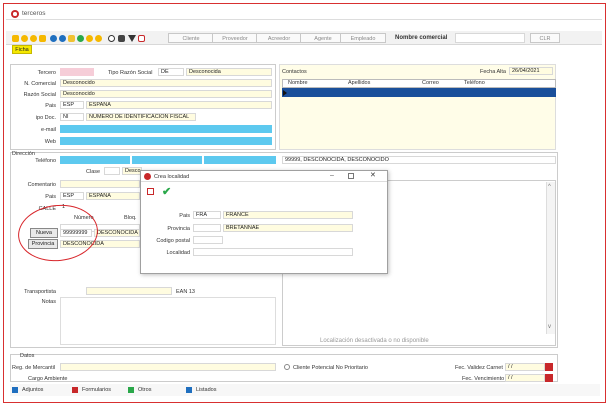 This screenshot has height=406, width=610. I want to click on toolbar-button-empleado: Empleado, so click(363, 38).